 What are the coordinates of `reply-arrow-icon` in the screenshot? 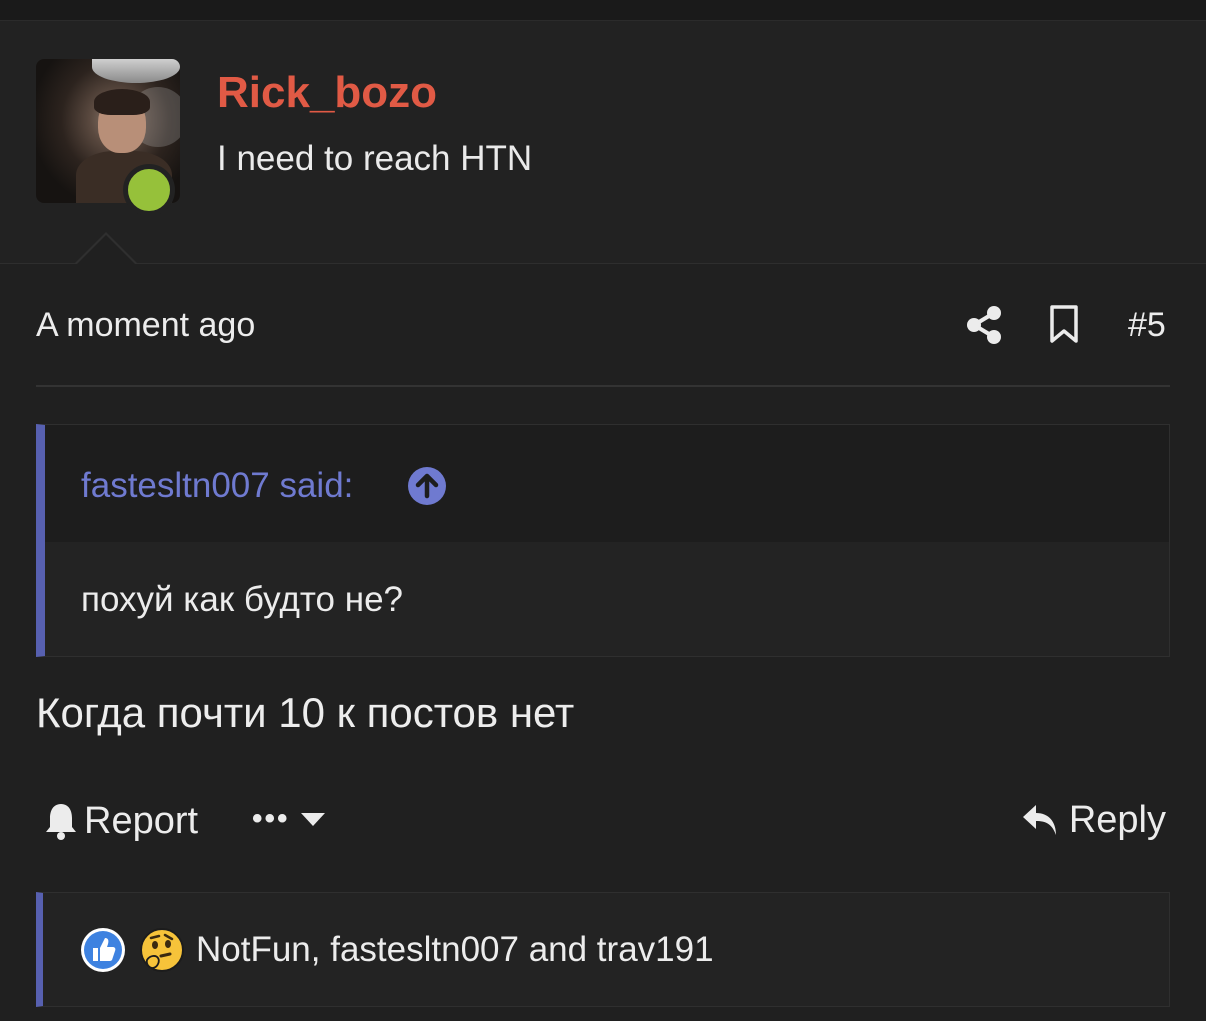 It's located at (1039, 820).